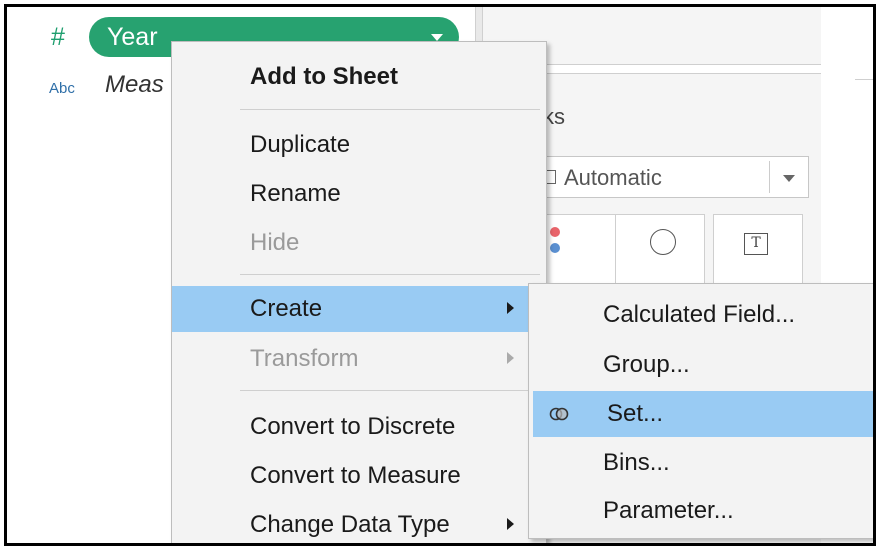  What do you see at coordinates (58, 37) in the screenshot?
I see `numeric-field-icon: #` at bounding box center [58, 37].